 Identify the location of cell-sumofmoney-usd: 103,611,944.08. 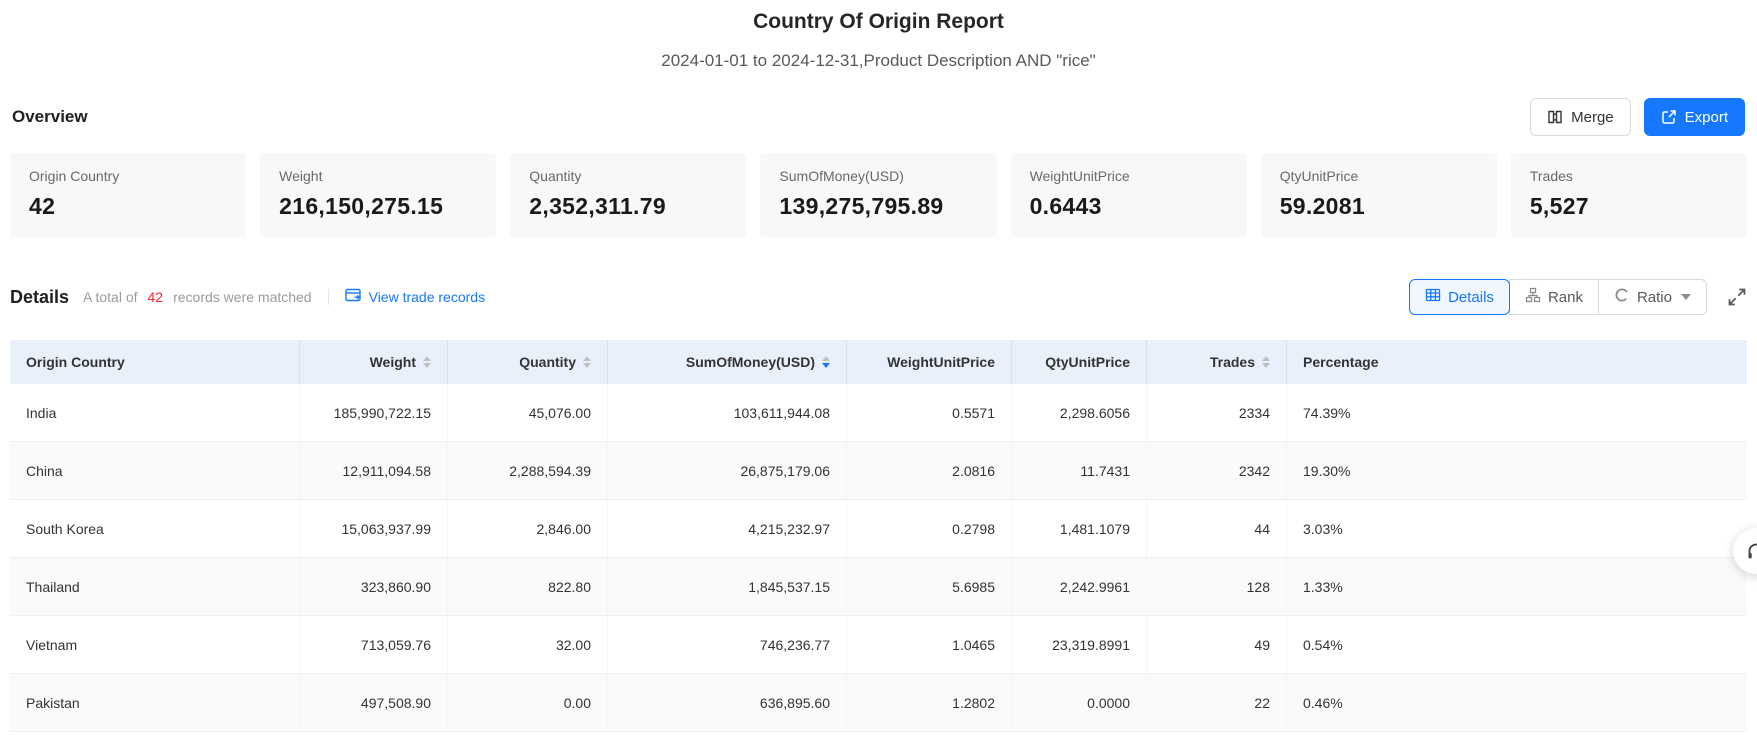
(727, 413).